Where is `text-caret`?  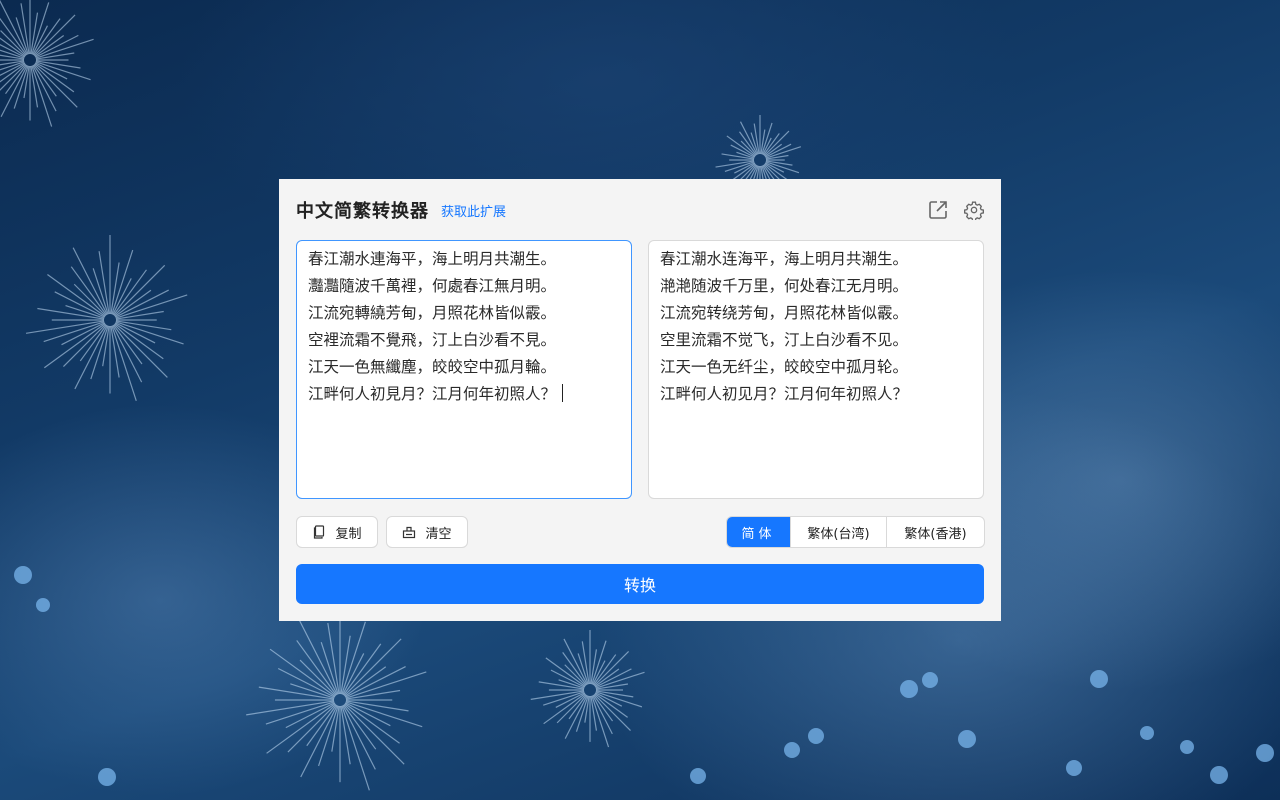
text-caret is located at coordinates (563, 393).